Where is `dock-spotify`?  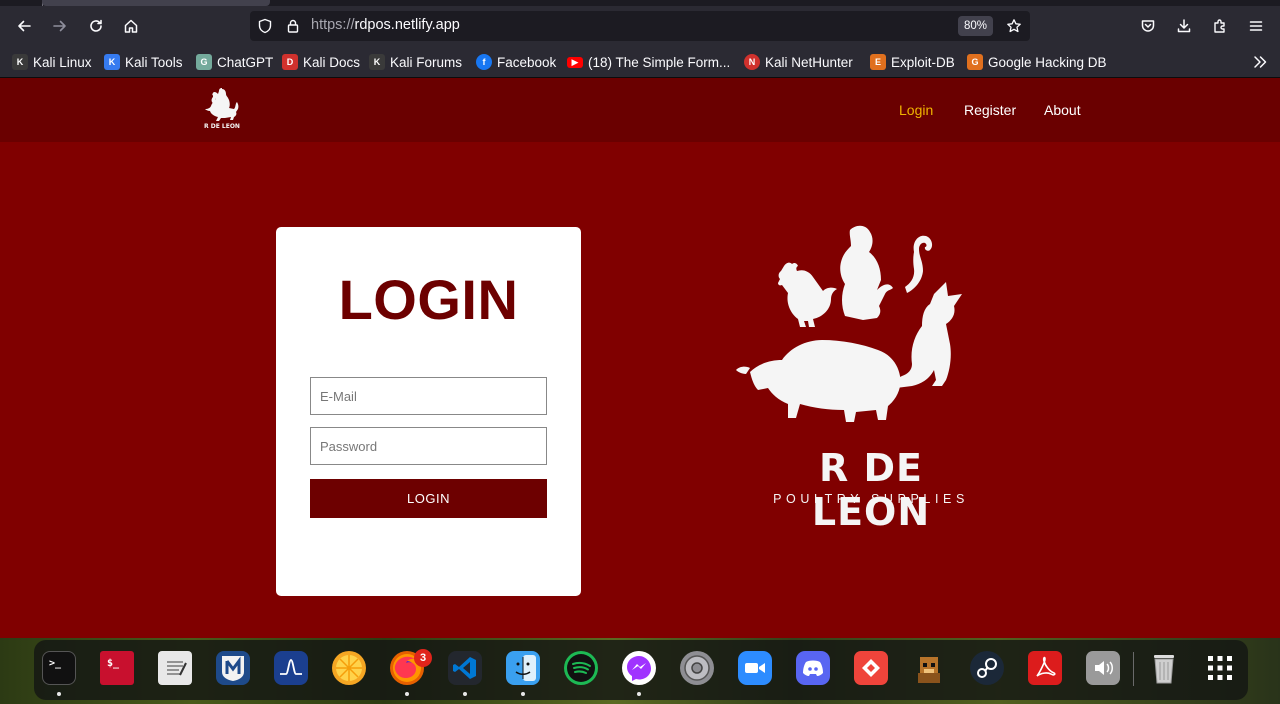
dock-spotify is located at coordinates (581, 668).